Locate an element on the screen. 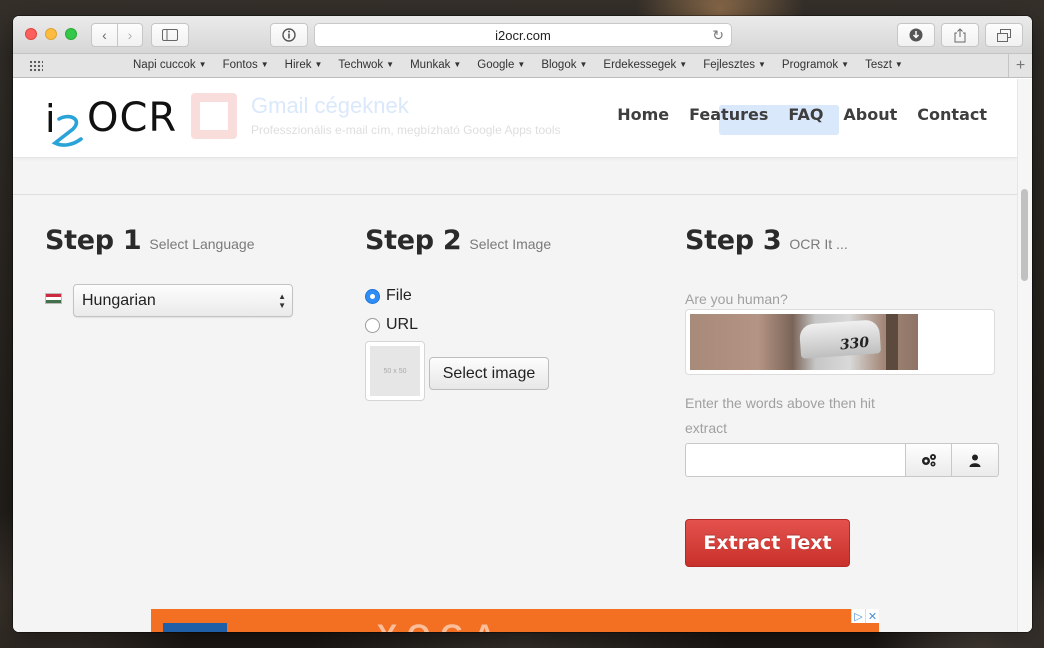 The height and width of the screenshot is (648, 1044). step1-subtitle: Select Language is located at coordinates (202, 244).